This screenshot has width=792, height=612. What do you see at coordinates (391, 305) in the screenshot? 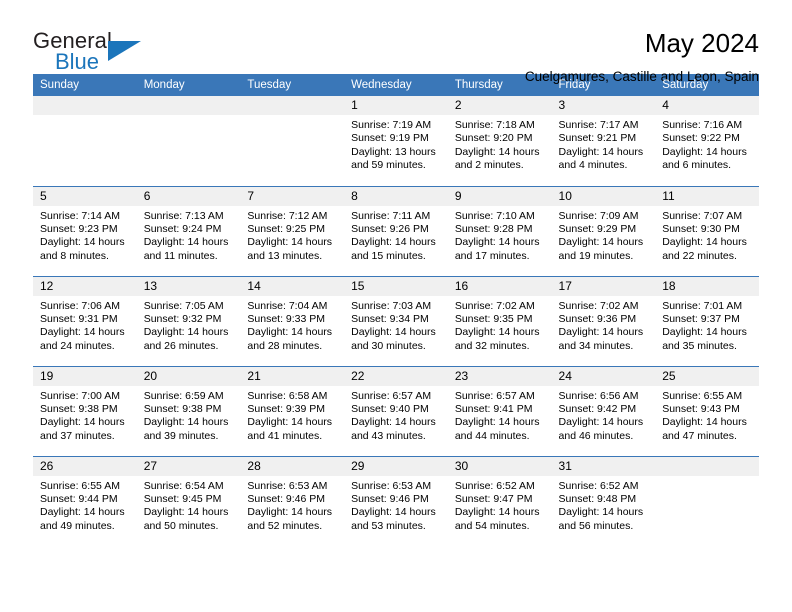
I see `sunrise-text: Sunrise: 7:03 AM` at bounding box center [391, 305].